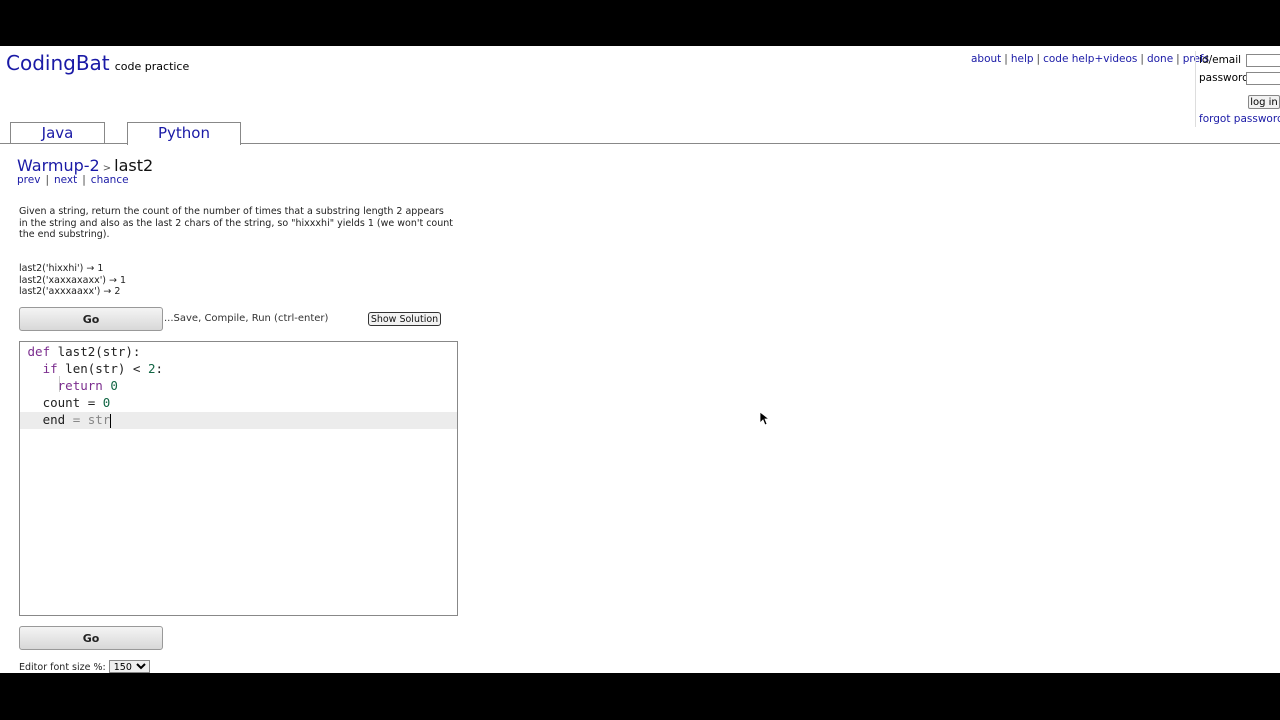  What do you see at coordinates (1022, 59) in the screenshot?
I see `nav-help: help` at bounding box center [1022, 59].